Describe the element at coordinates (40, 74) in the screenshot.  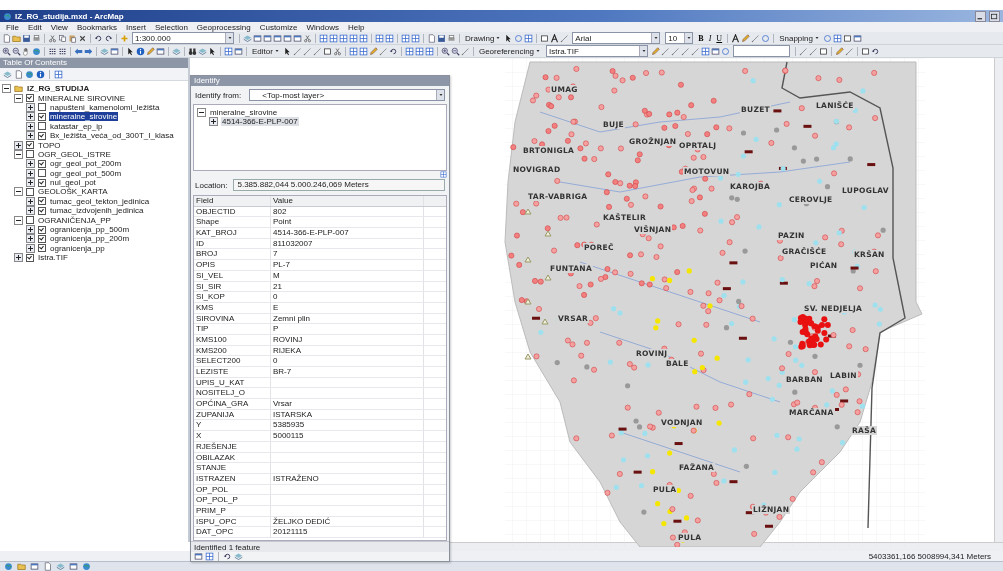
I see `info-icon` at that location.